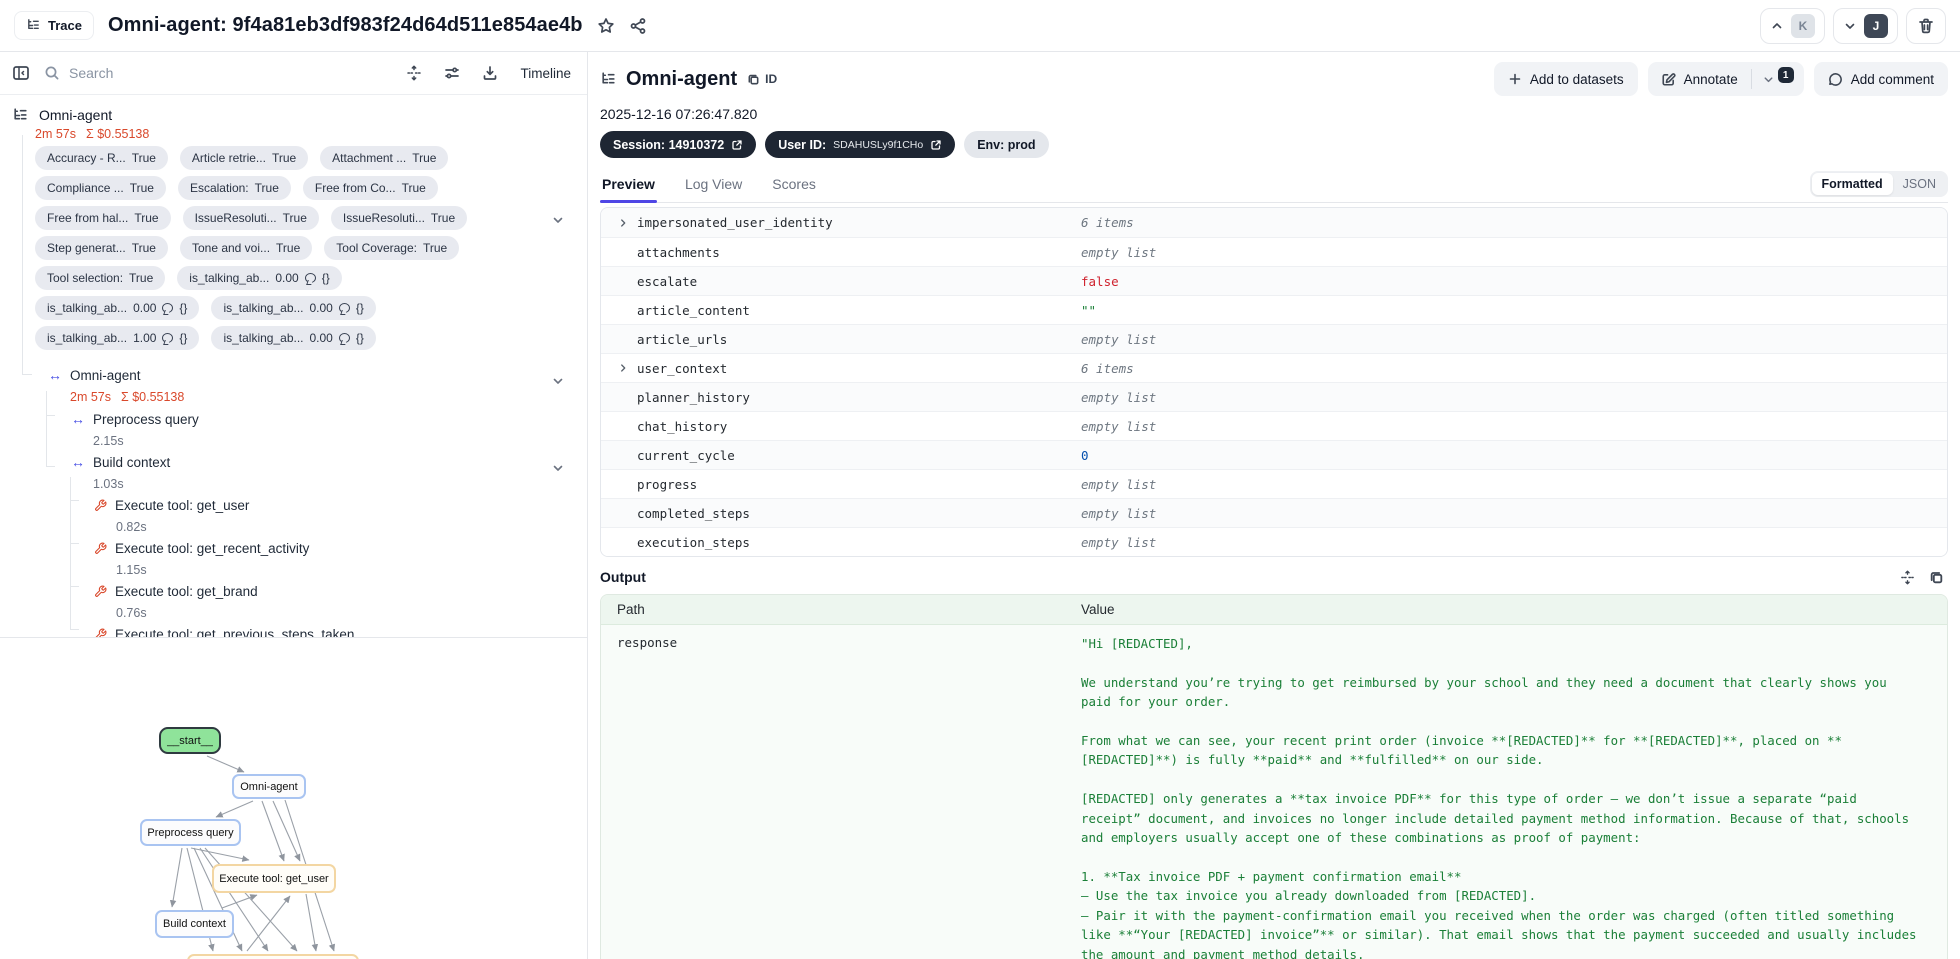 The width and height of the screenshot is (1960, 959). What do you see at coordinates (1565, 79) in the screenshot?
I see `add-to-datasets-button: Add to datasets` at bounding box center [1565, 79].